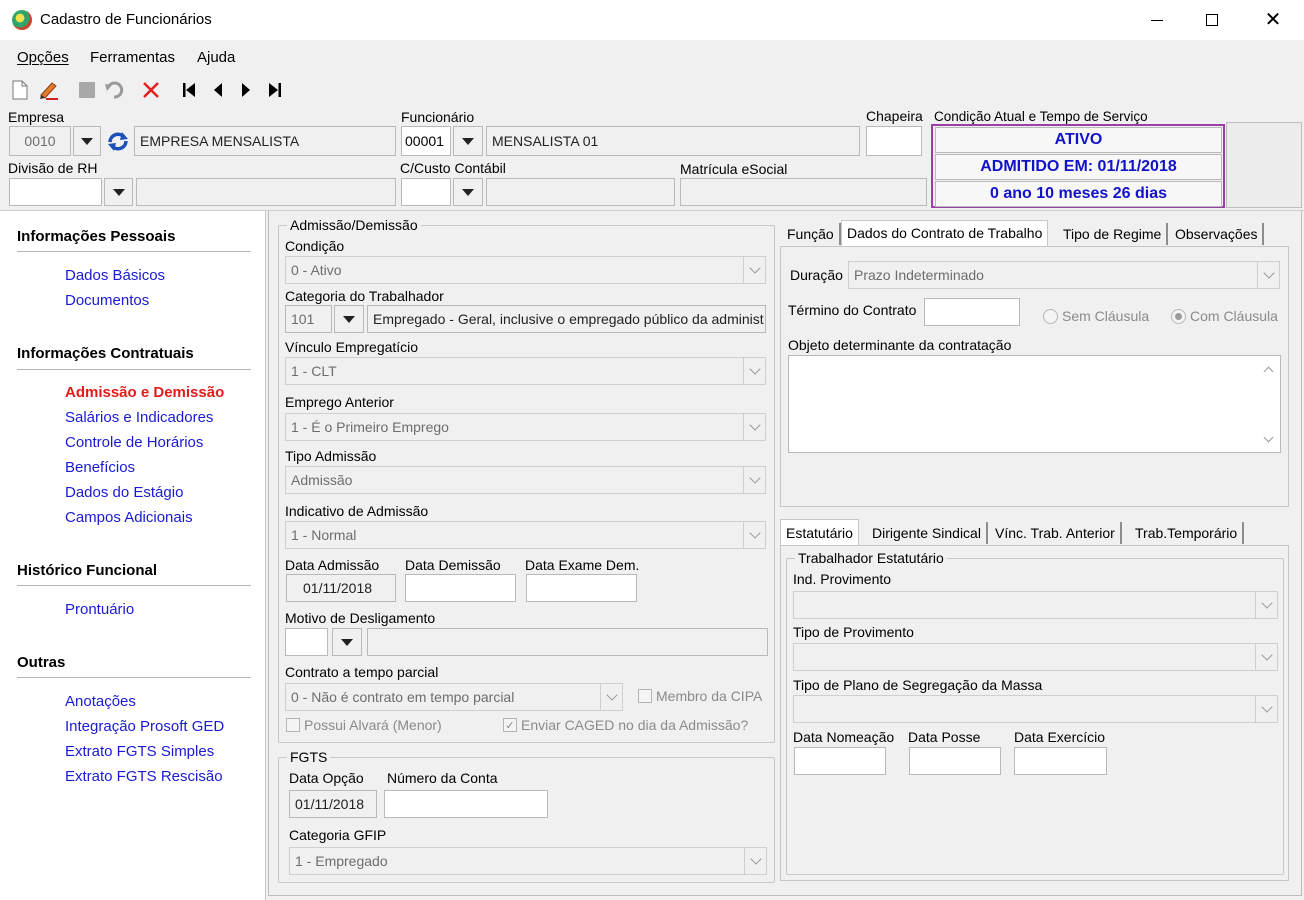 The height and width of the screenshot is (900, 1304). I want to click on ccusto-input, so click(426, 192).